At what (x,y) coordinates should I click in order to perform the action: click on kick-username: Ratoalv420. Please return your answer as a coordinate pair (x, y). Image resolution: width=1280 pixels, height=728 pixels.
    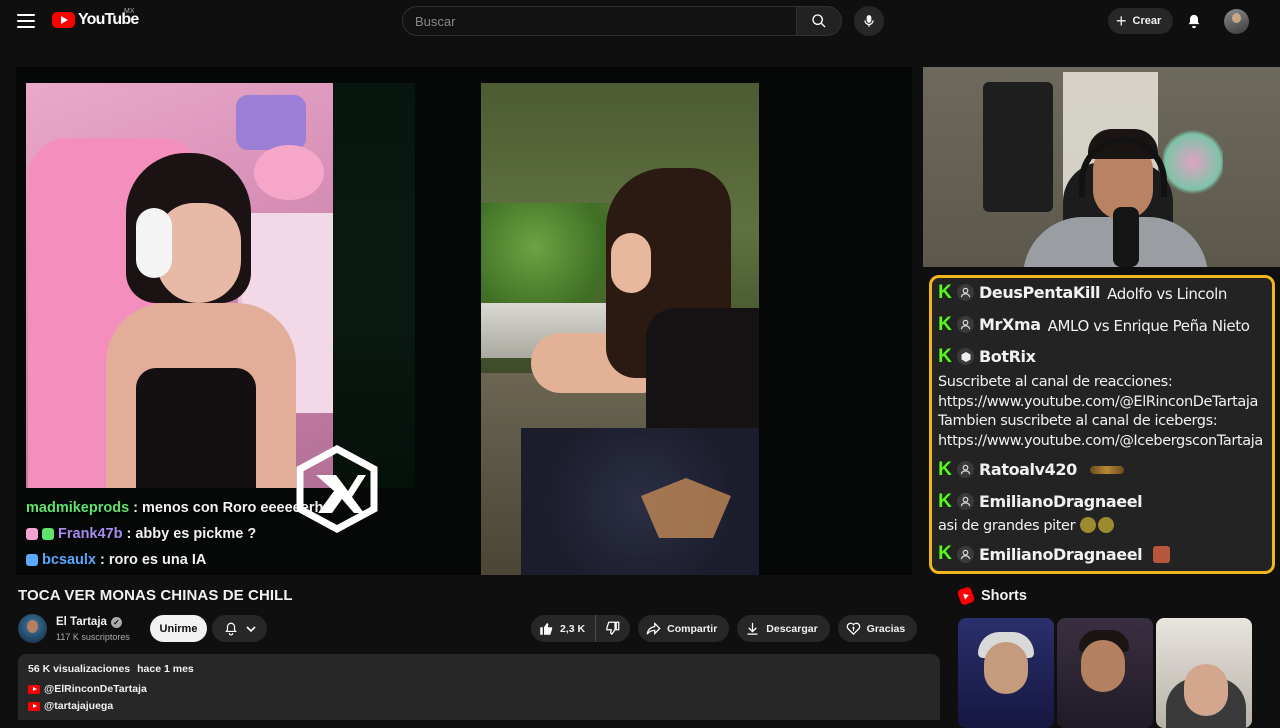
    Looking at the image, I should click on (1028, 469).